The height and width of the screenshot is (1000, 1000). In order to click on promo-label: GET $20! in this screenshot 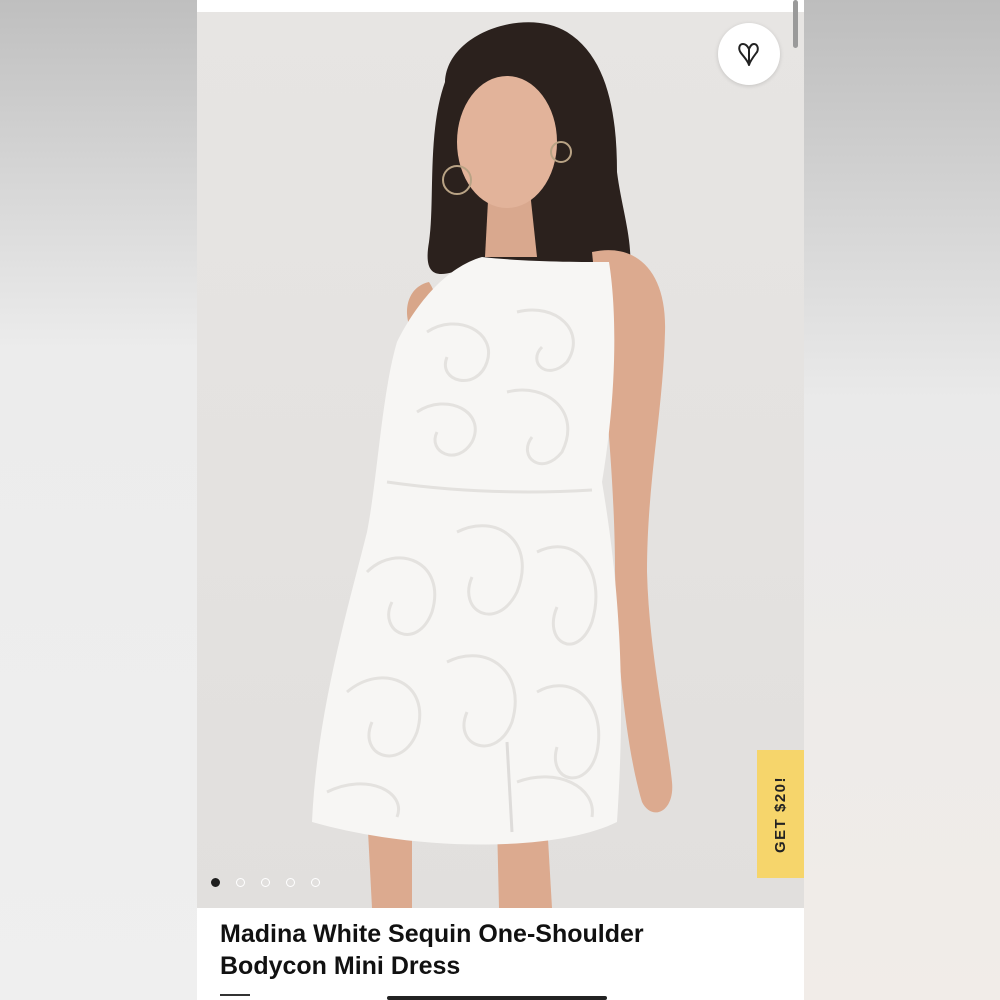, I will do `click(780, 814)`.